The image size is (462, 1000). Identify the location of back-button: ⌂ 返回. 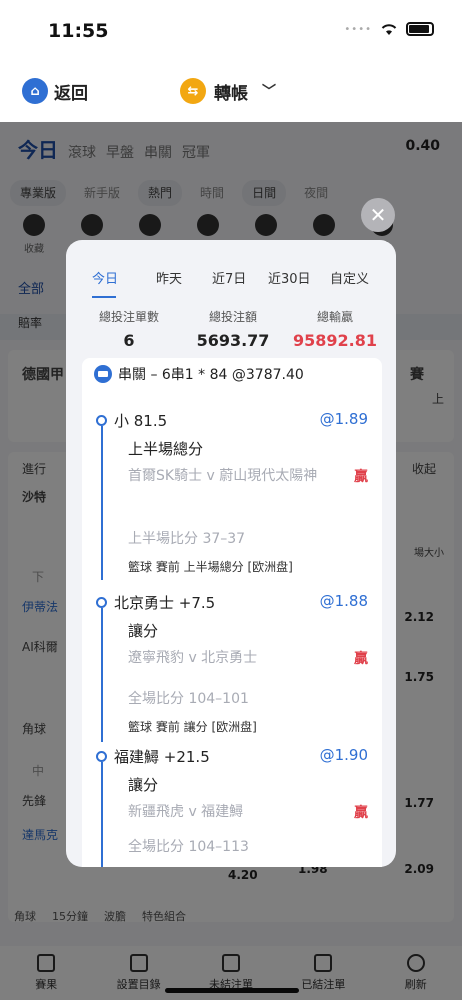
(55, 91).